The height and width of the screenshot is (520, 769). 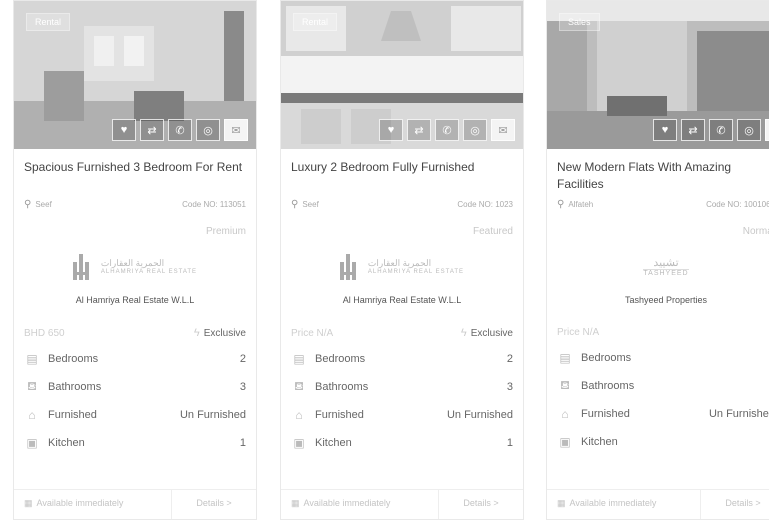 I want to click on availability: Available immediately, so click(x=347, y=503).